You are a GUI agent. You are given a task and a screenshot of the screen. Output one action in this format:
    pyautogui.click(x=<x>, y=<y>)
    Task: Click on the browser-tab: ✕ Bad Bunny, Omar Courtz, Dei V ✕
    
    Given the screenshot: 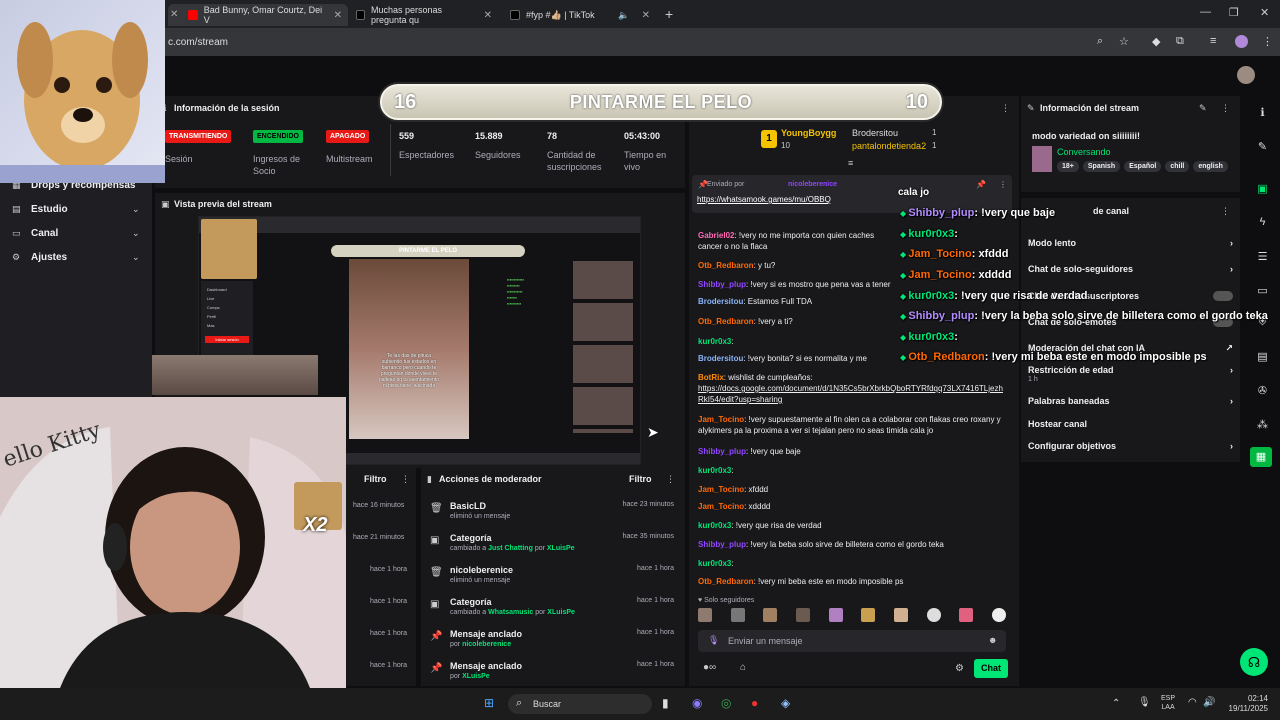 What is the action you would take?
    pyautogui.click(x=258, y=15)
    